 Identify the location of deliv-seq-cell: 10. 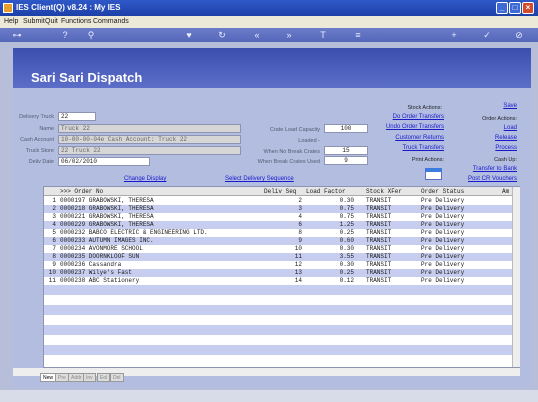
(298, 248).